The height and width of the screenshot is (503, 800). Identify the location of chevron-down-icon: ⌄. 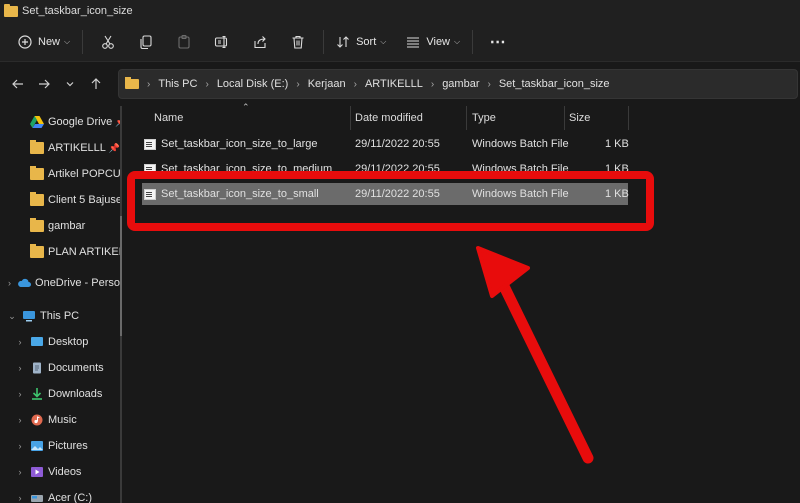
(12, 316).